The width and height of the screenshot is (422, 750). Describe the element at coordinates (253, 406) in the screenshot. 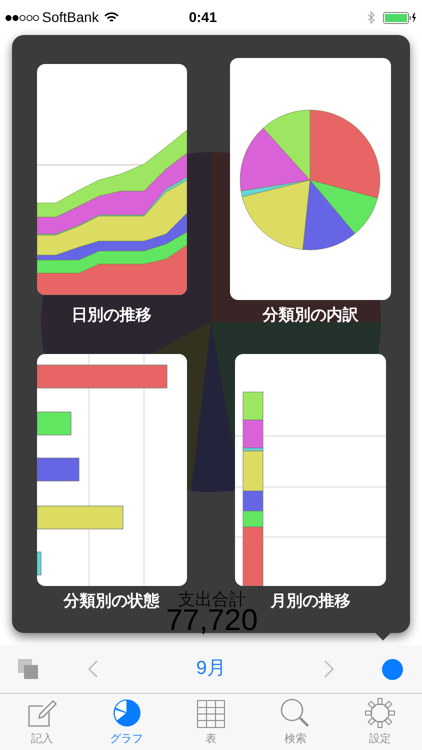

I see `bar-segment` at that location.